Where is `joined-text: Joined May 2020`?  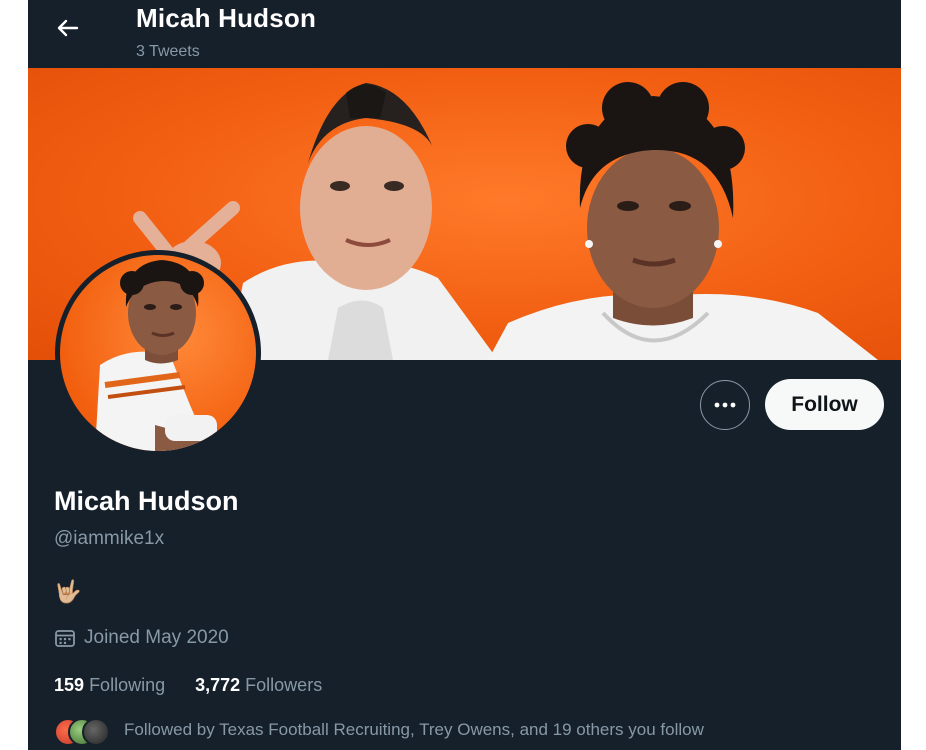
joined-text: Joined May 2020 is located at coordinates (156, 637).